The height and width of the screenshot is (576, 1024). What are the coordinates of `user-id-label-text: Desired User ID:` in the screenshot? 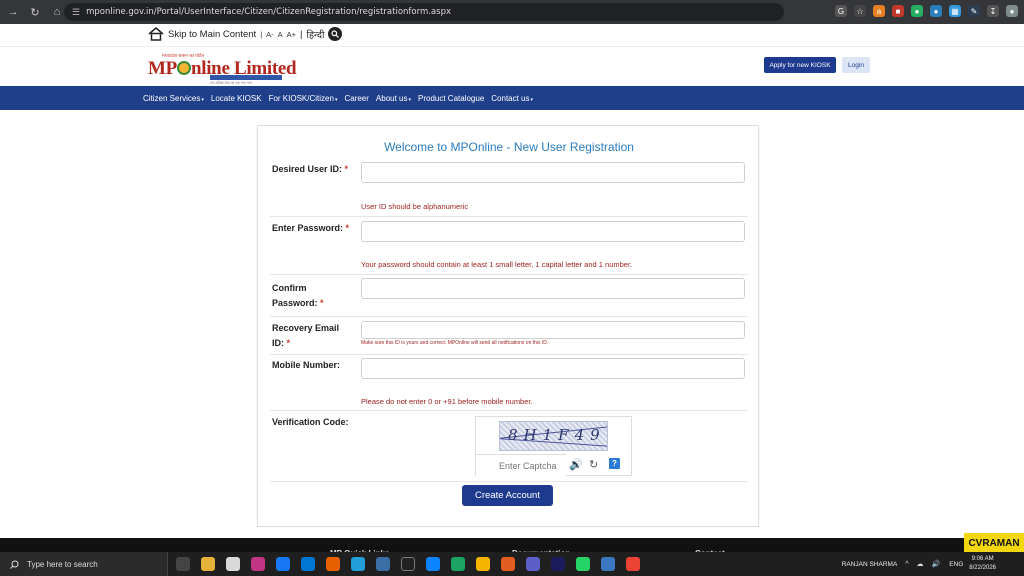 It's located at (307, 169).